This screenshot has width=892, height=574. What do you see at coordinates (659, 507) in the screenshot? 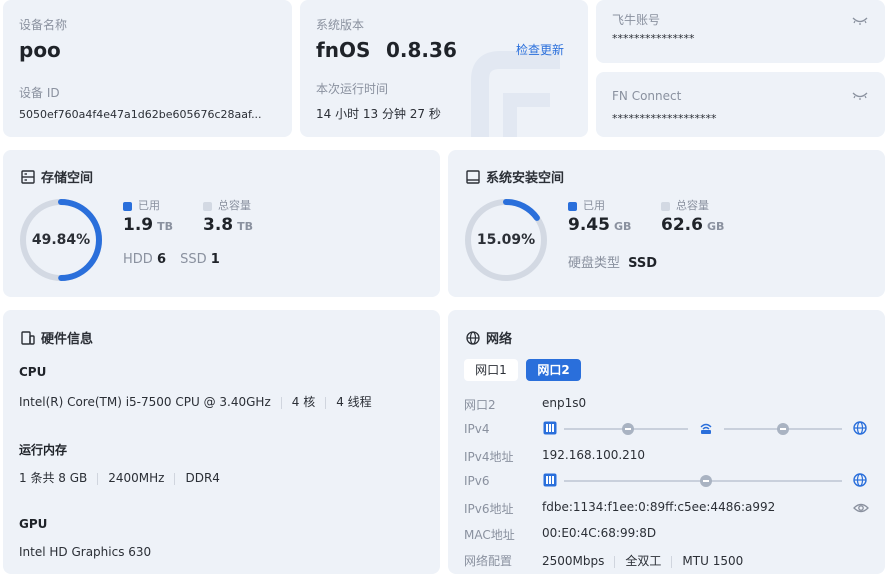
I see `net-row-value: fdbe:1134:f1ee:0:89ff:c5ee:4486:a992` at bounding box center [659, 507].